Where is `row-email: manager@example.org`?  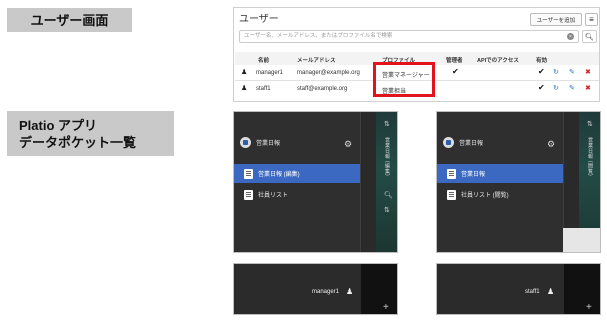
row-email: manager@example.org is located at coordinates (328, 73).